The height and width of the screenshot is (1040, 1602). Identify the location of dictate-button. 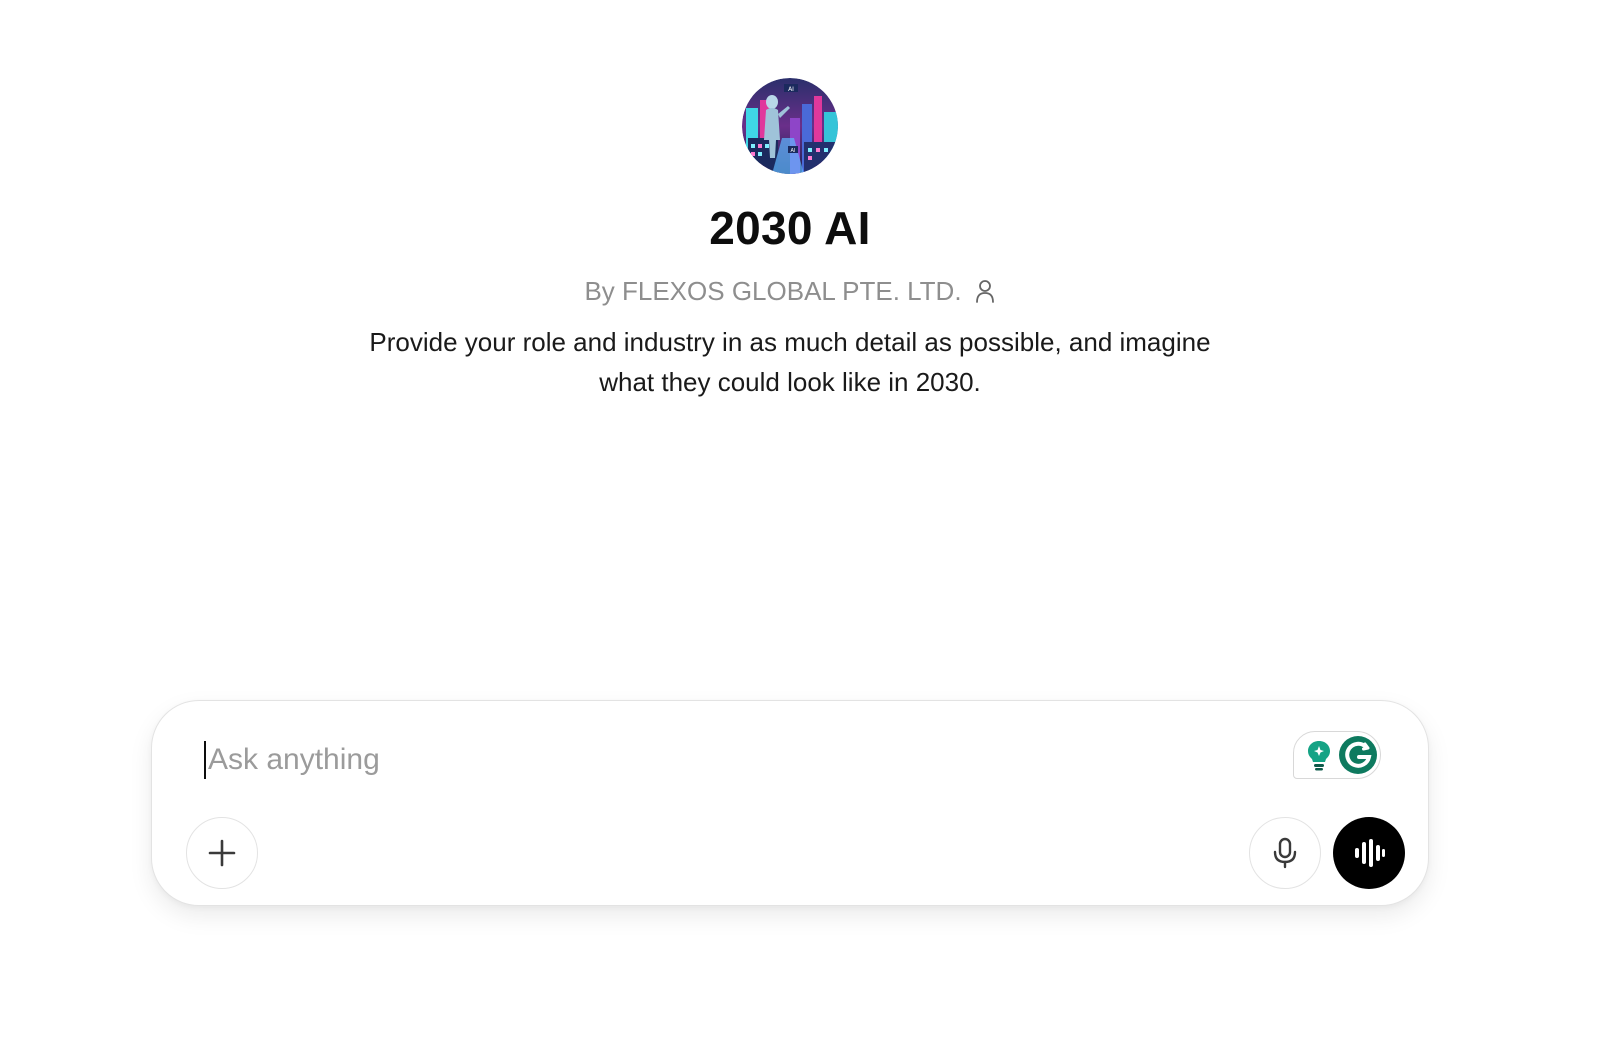
(1285, 853).